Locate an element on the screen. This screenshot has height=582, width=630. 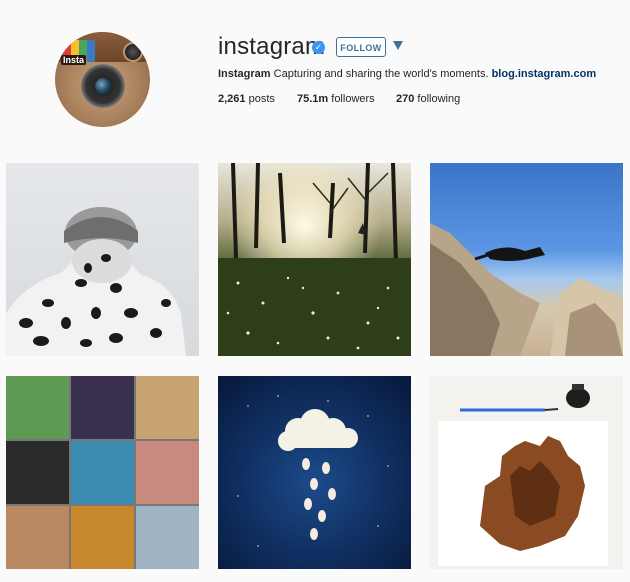
posts-label: posts is located at coordinates (260, 99).